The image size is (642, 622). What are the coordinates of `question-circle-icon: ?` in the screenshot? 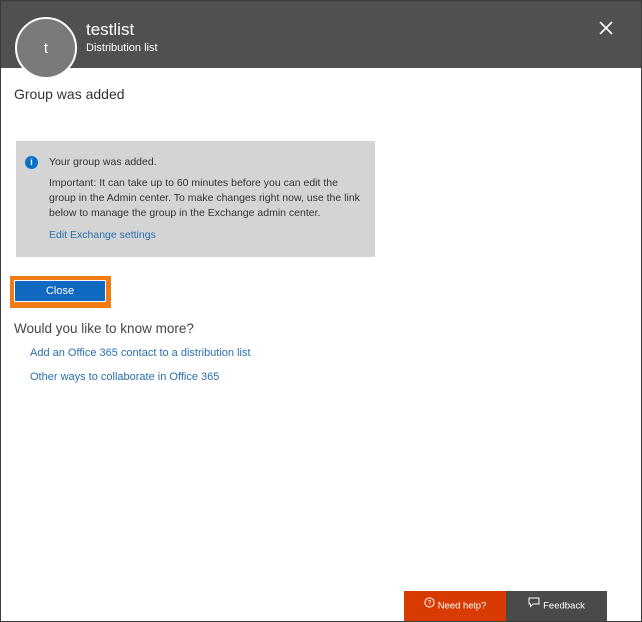 It's located at (429, 606).